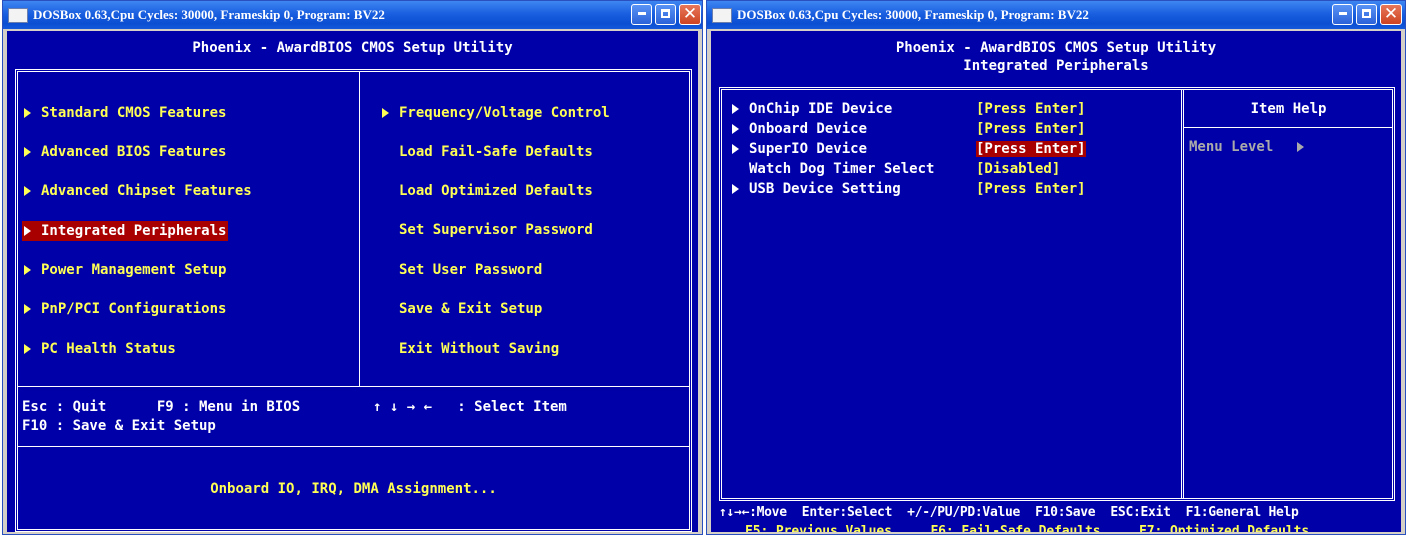 This screenshot has height=535, width=1407. I want to click on help-divider-inner, so click(1183, 294).